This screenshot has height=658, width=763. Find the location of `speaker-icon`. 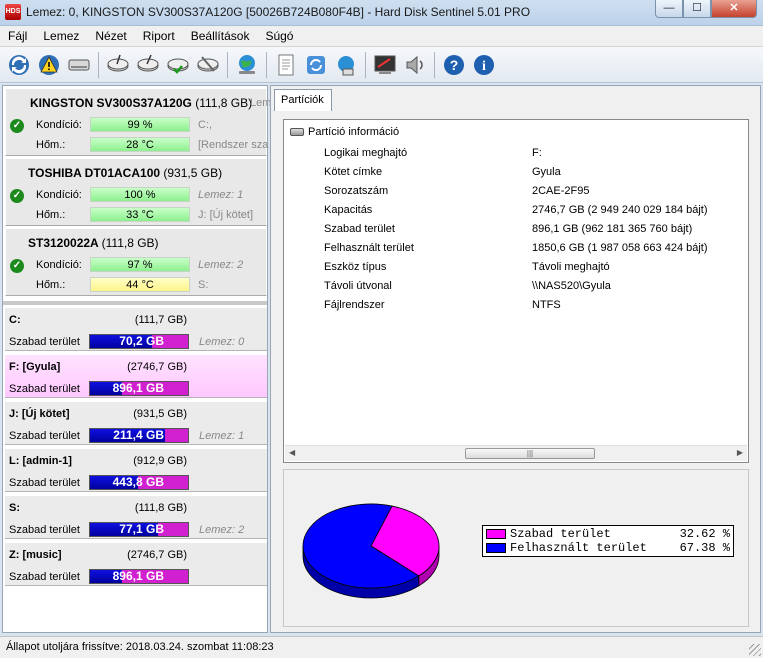

speaker-icon is located at coordinates (414, 64).